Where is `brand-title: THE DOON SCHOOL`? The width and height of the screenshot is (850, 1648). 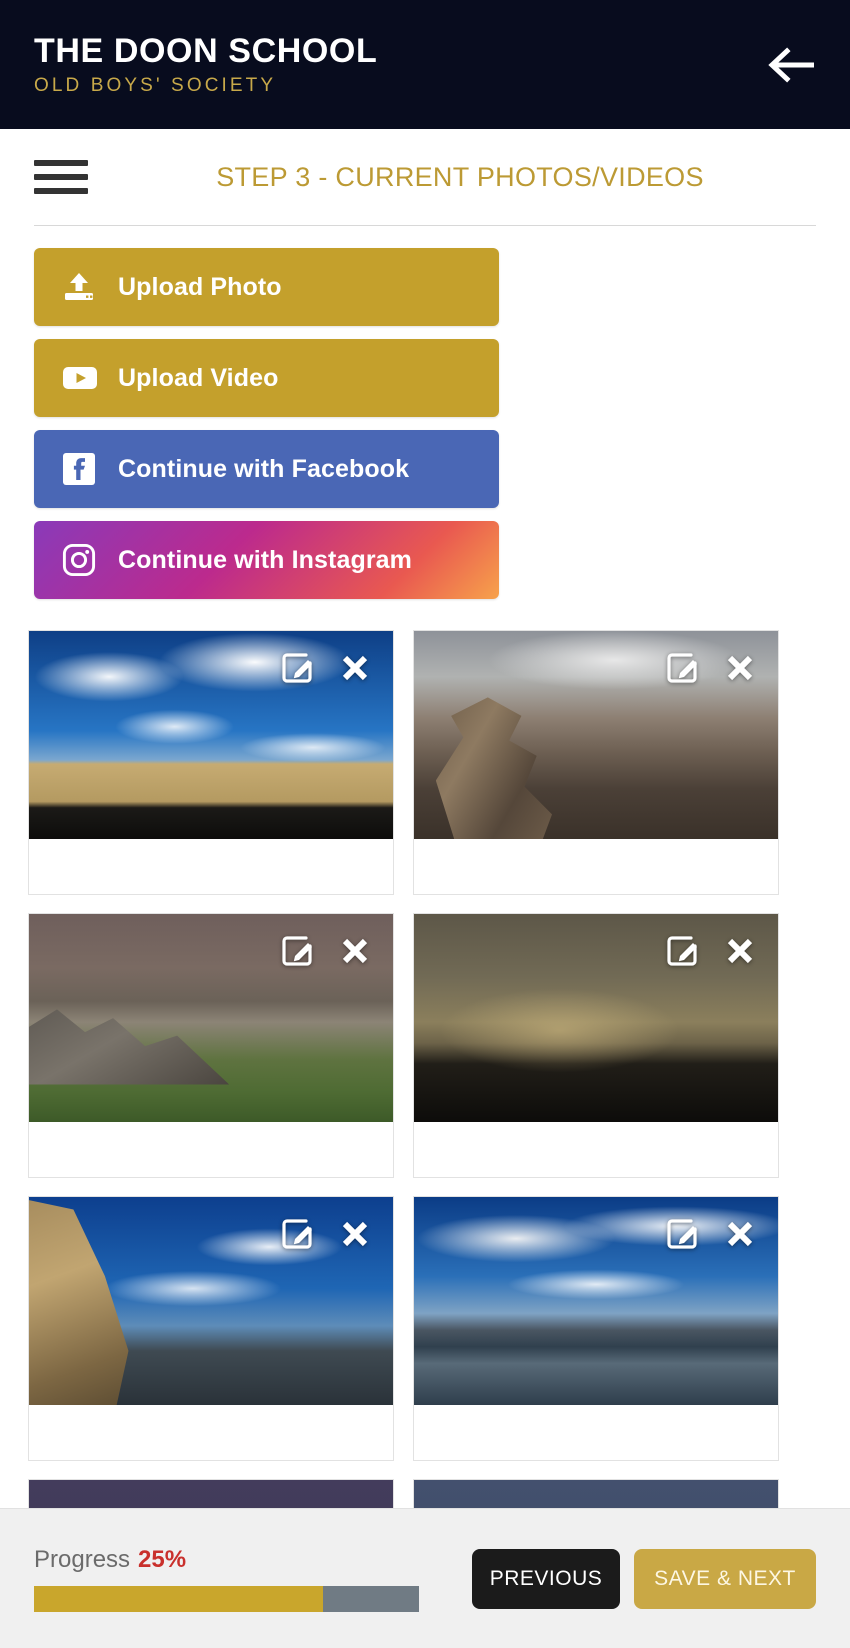 brand-title: THE DOON SCHOOL is located at coordinates (206, 51).